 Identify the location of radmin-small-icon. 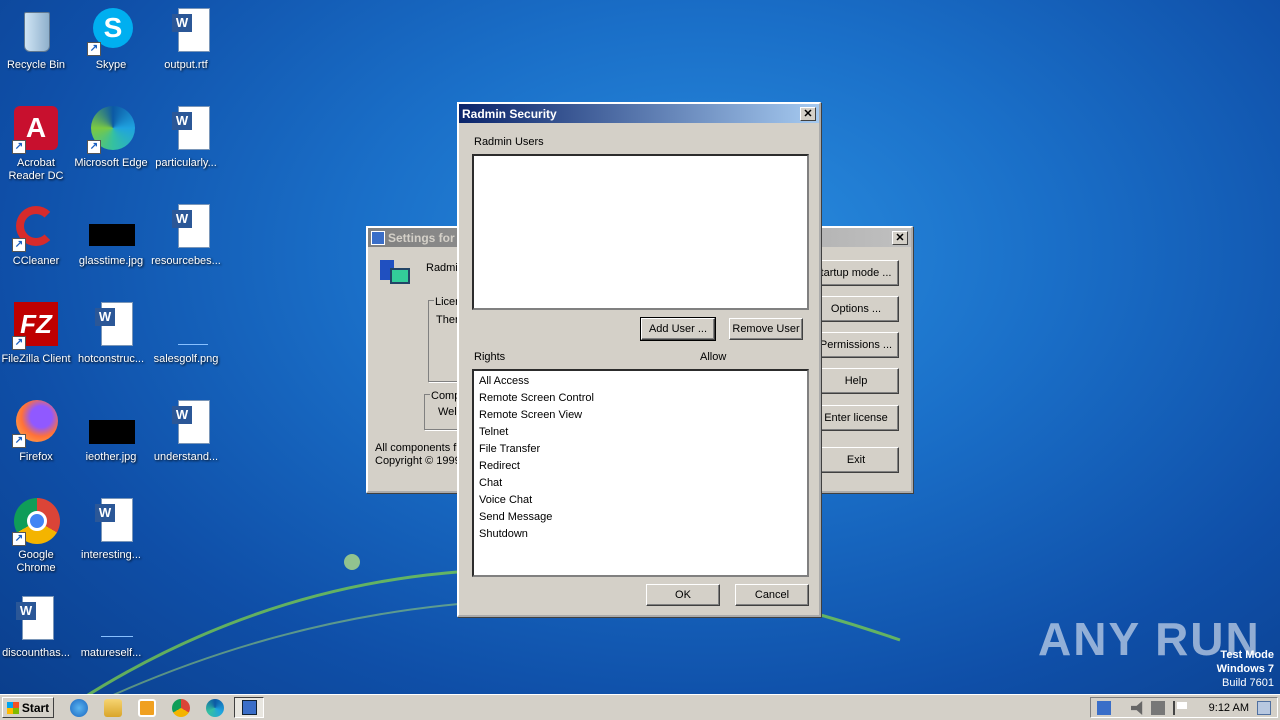
(378, 237).